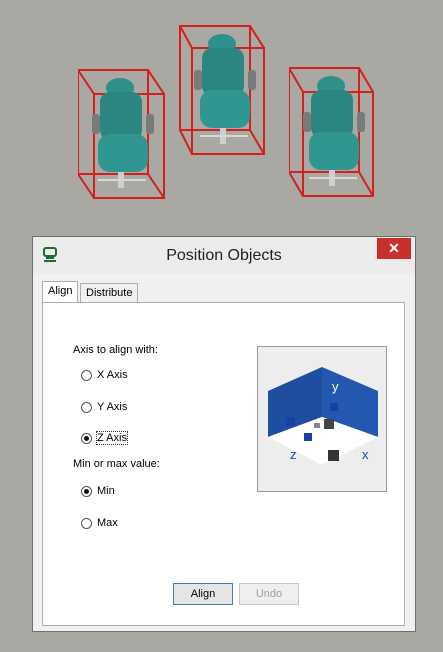 The image size is (443, 652). I want to click on radio-label: Min, so click(106, 491).